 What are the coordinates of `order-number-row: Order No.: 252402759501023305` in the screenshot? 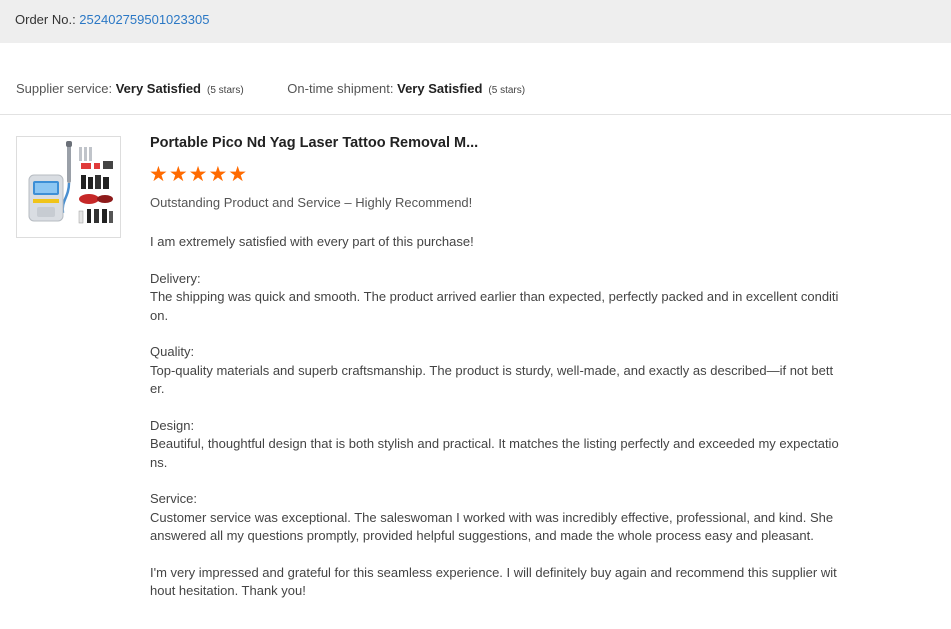 It's located at (112, 19).